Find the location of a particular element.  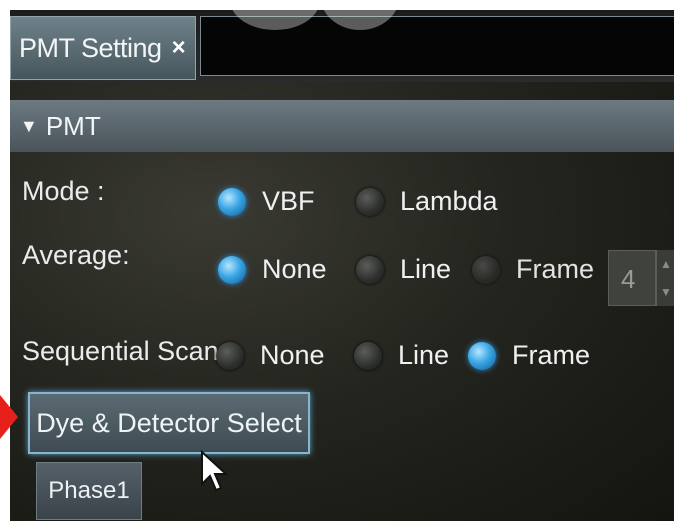

phase1-button: Phase1 is located at coordinates (89, 491).